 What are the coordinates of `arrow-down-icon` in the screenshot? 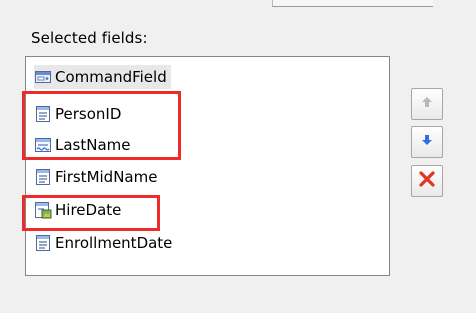 It's located at (427, 142).